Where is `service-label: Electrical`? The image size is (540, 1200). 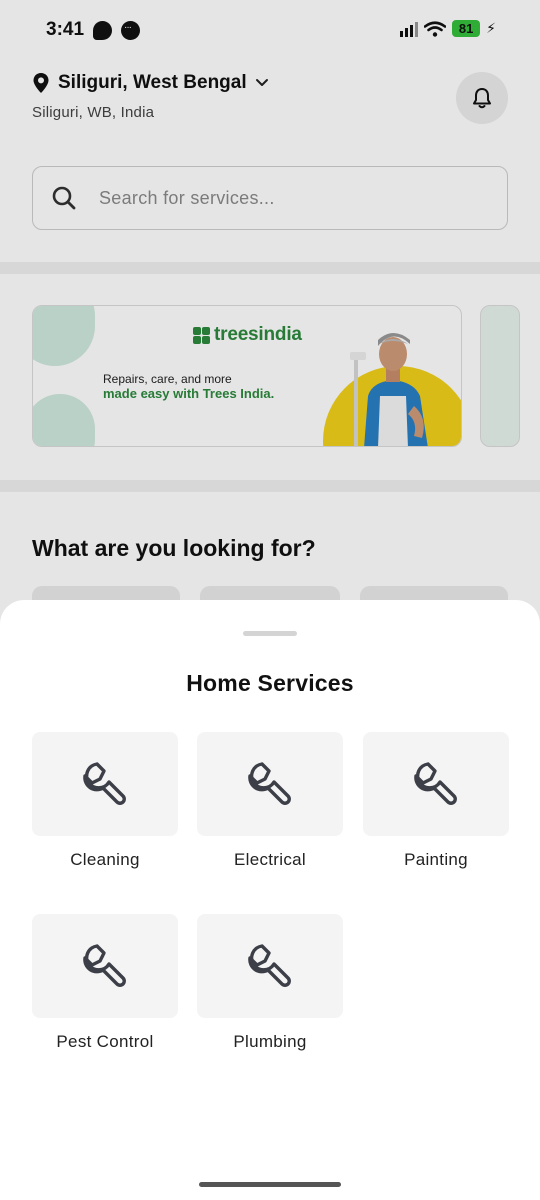
service-label: Electrical is located at coordinates (270, 859).